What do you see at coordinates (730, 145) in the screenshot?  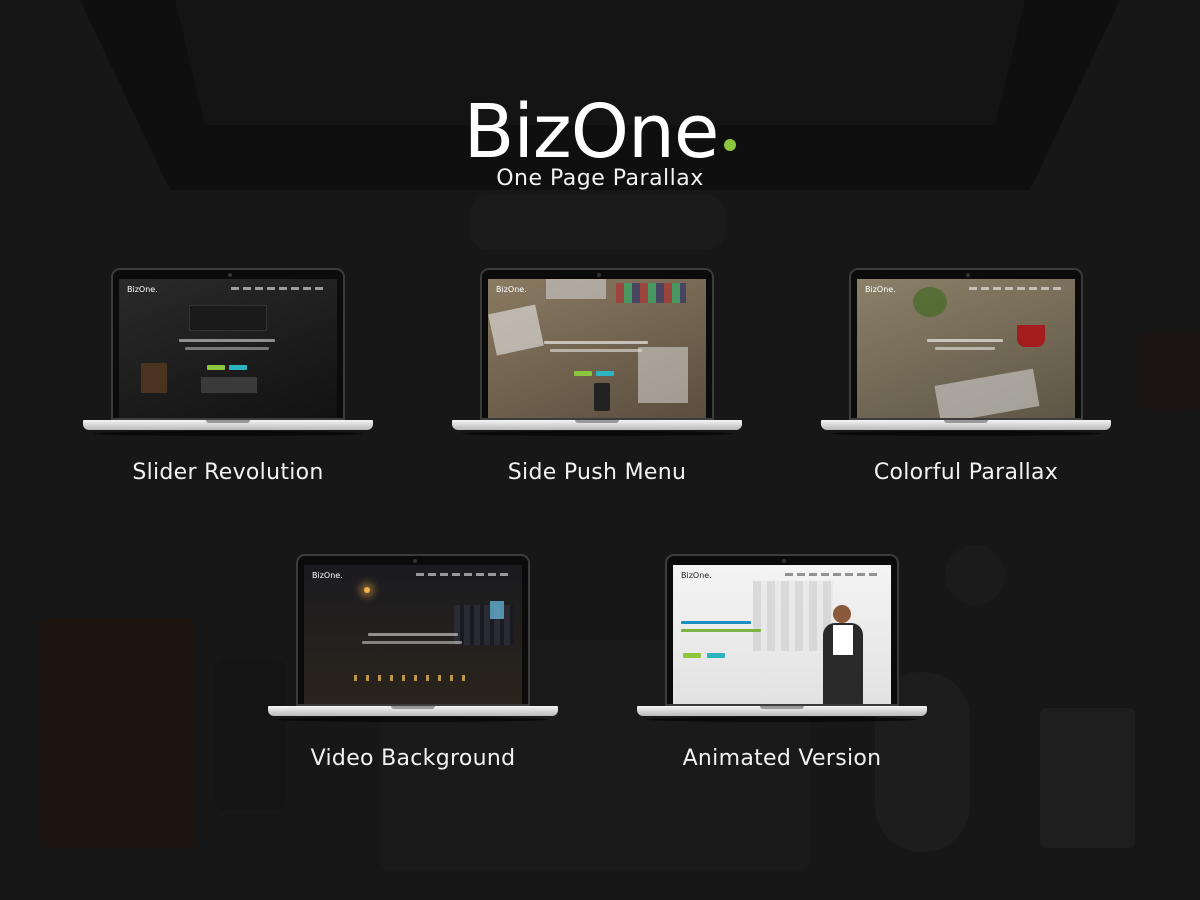 I see `brand-dot-icon` at bounding box center [730, 145].